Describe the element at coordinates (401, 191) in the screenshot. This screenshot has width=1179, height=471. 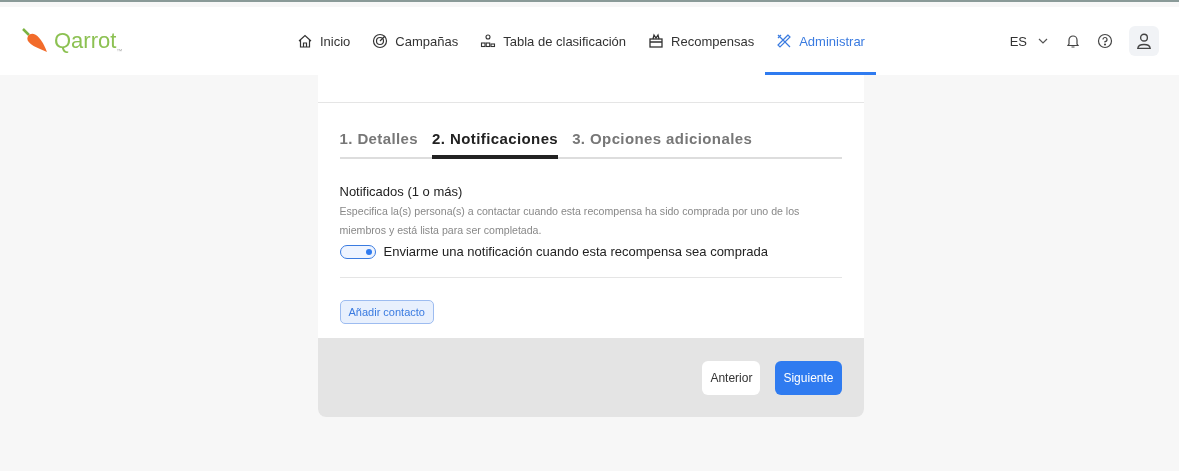
I see `section-title: Notificados (1 o más)` at that location.